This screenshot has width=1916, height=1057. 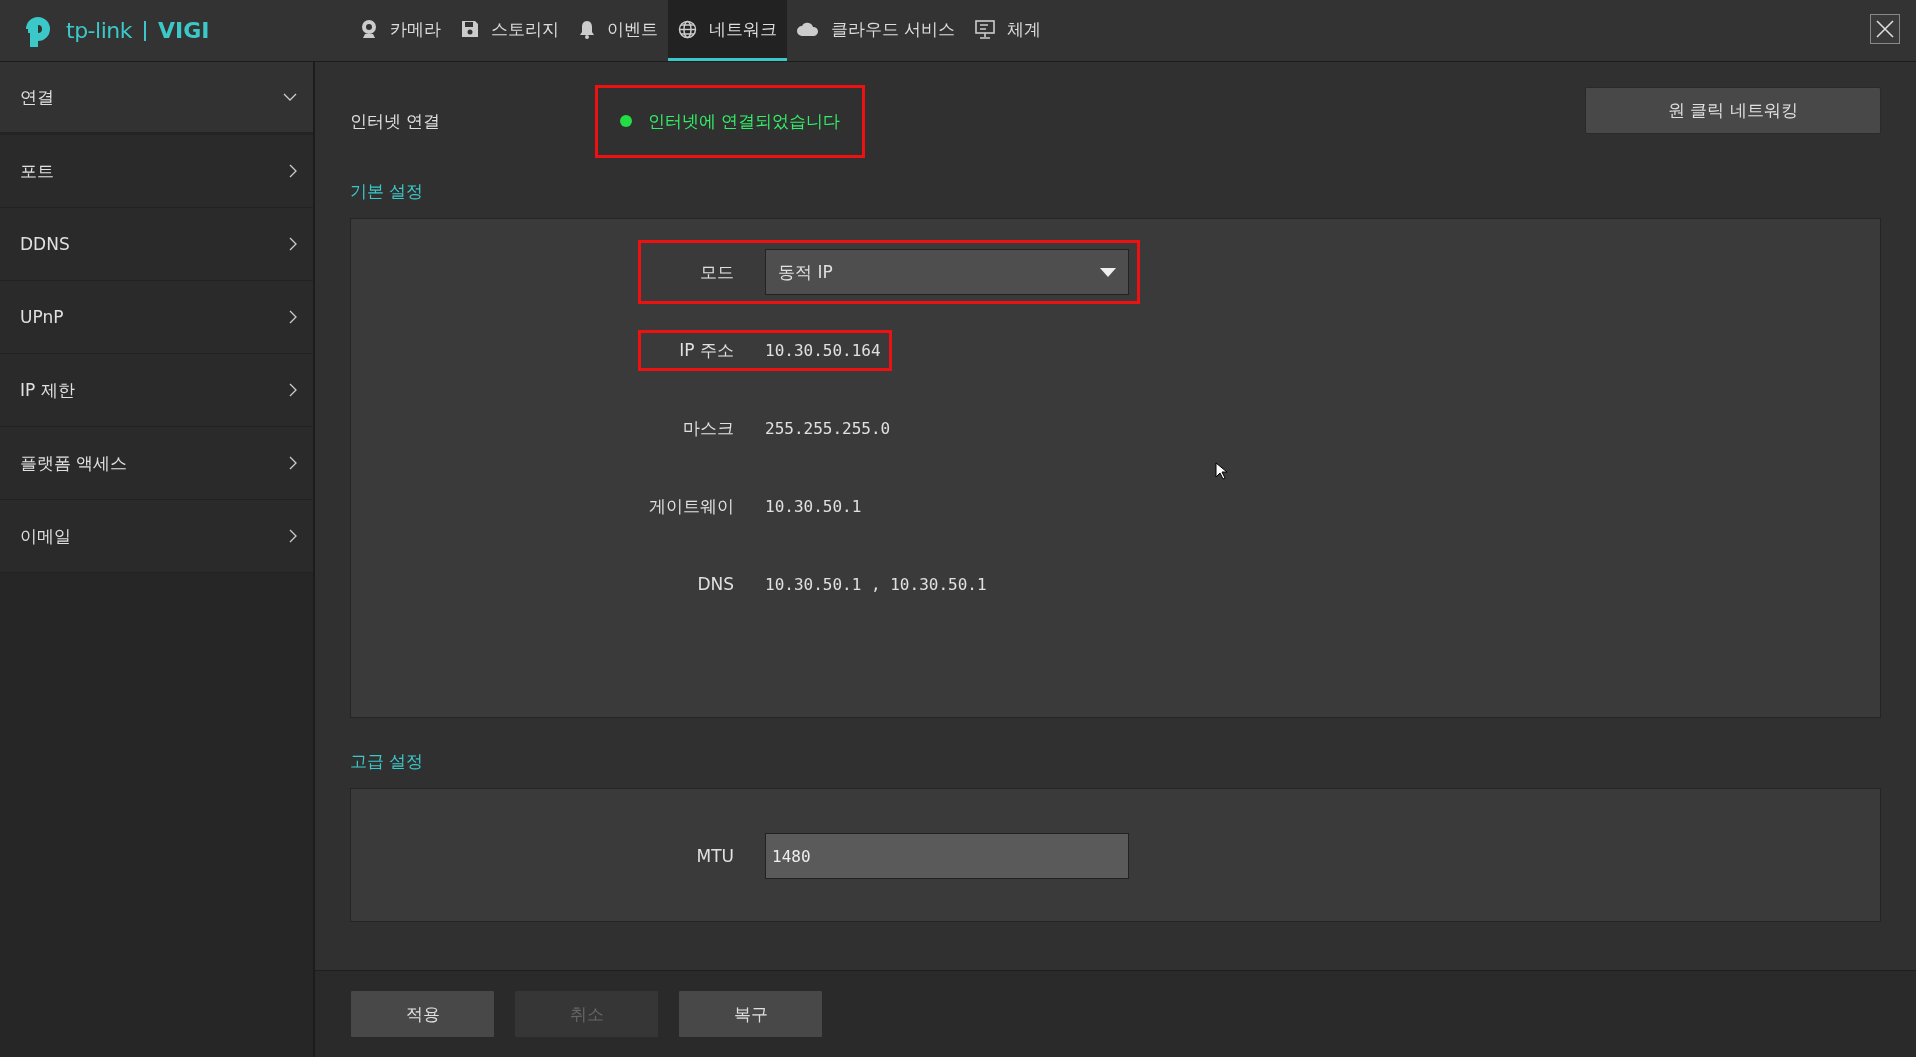 What do you see at coordinates (876, 30) in the screenshot?
I see `nav-tab: 클라우드 서비스` at bounding box center [876, 30].